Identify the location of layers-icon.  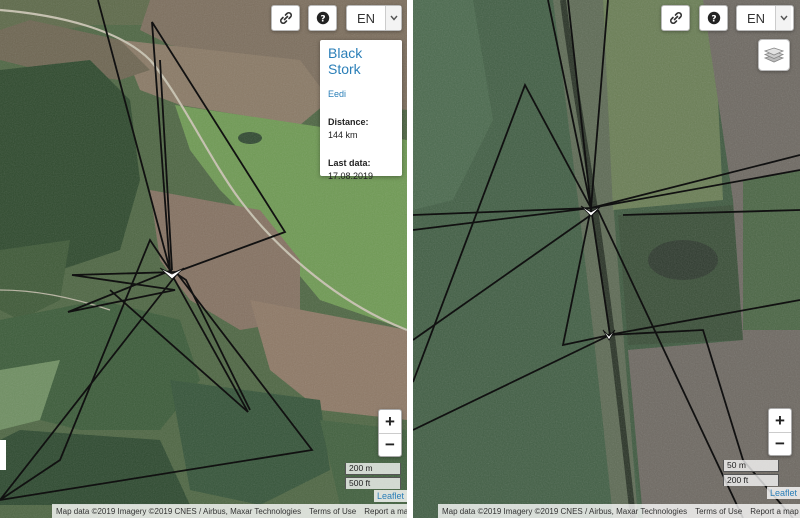
(774, 55).